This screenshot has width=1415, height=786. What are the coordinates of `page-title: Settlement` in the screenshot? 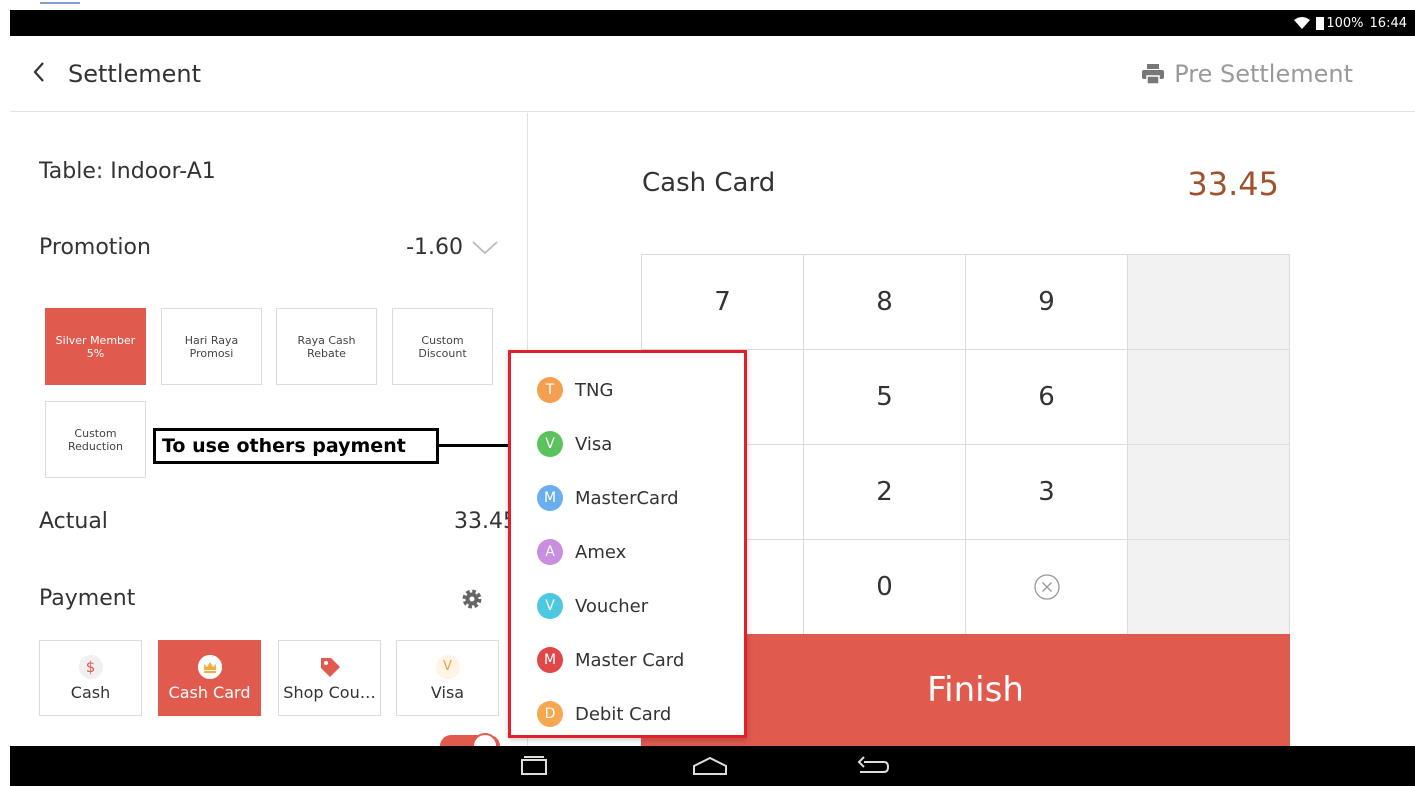 It's located at (135, 73).